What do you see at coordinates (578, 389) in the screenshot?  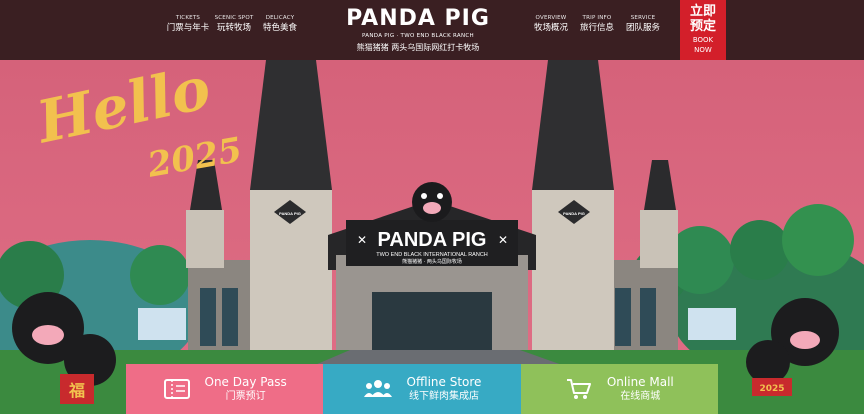 I see `cart-icon` at bounding box center [578, 389].